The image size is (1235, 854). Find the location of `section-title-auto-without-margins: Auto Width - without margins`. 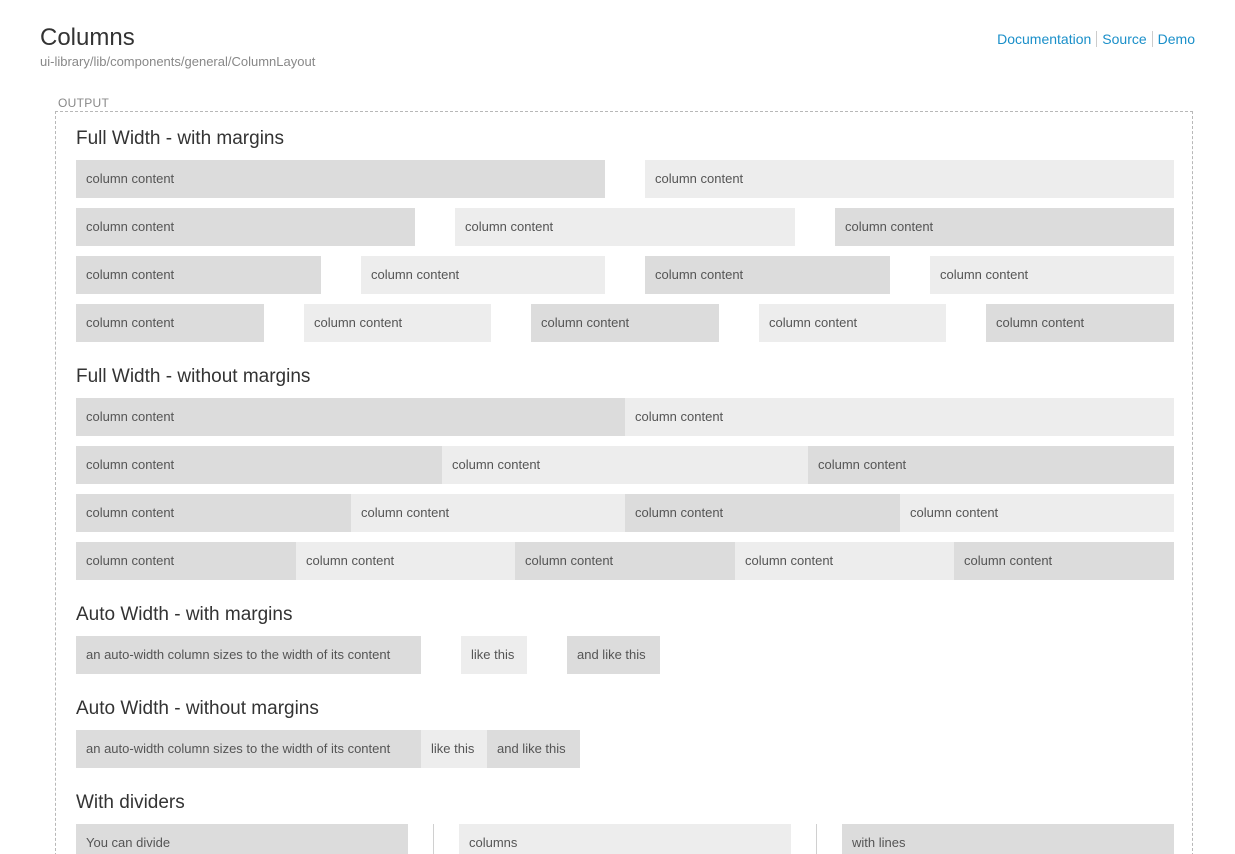

section-title-auto-without-margins: Auto Width - without margins is located at coordinates (197, 708).